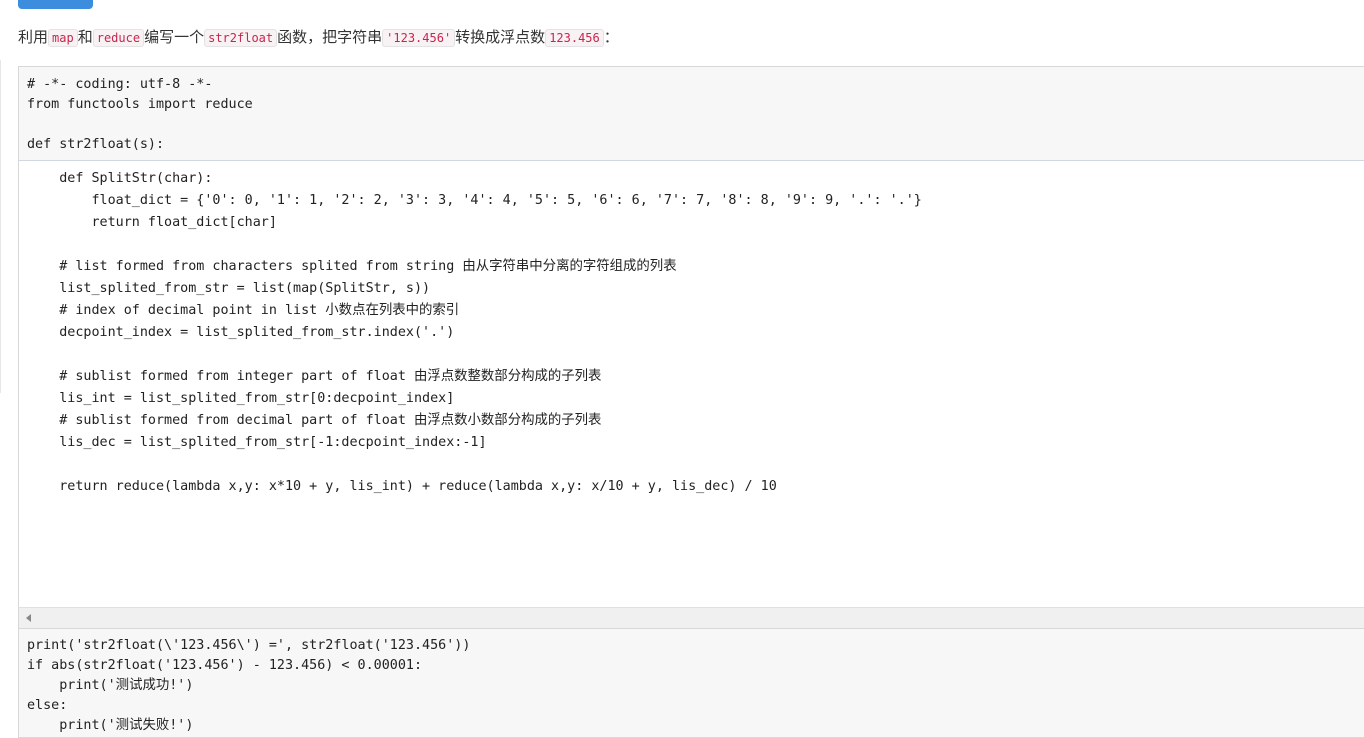 Image resolution: width=1364 pixels, height=738 pixels. What do you see at coordinates (28, 618) in the screenshot?
I see `scroll-left-icon` at bounding box center [28, 618].